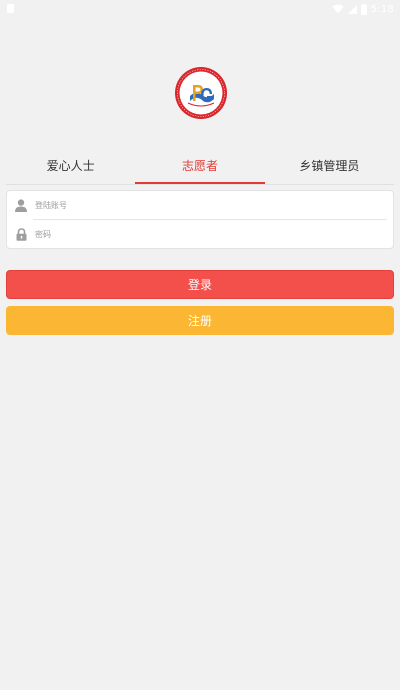  I want to click on login-form, so click(200, 219).